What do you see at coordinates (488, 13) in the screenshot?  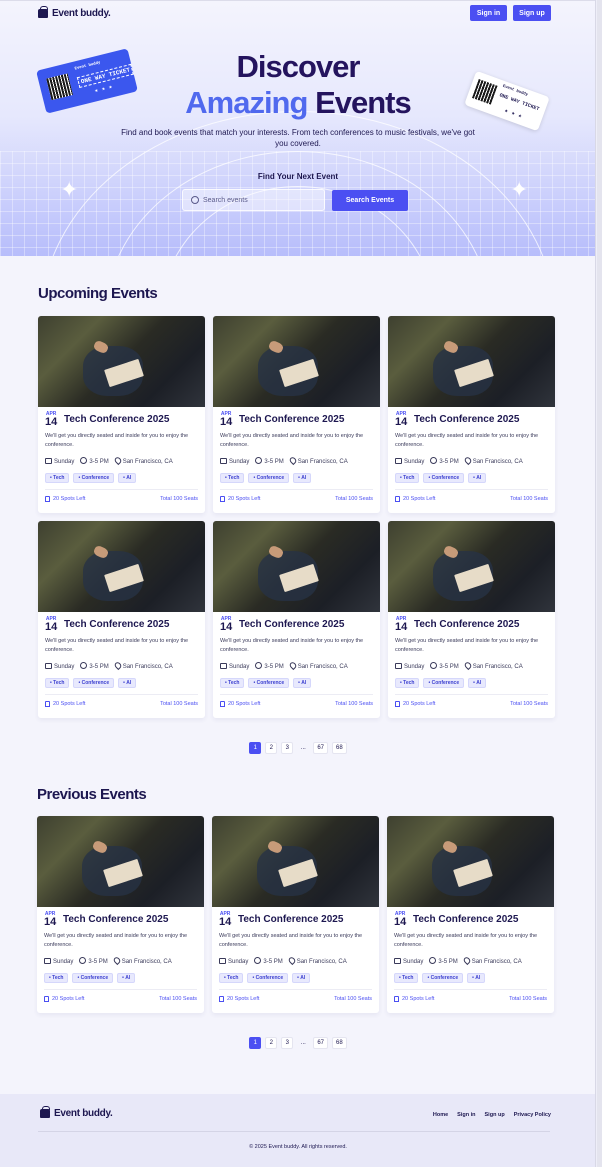 I see `signin-button: Sign in` at bounding box center [488, 13].